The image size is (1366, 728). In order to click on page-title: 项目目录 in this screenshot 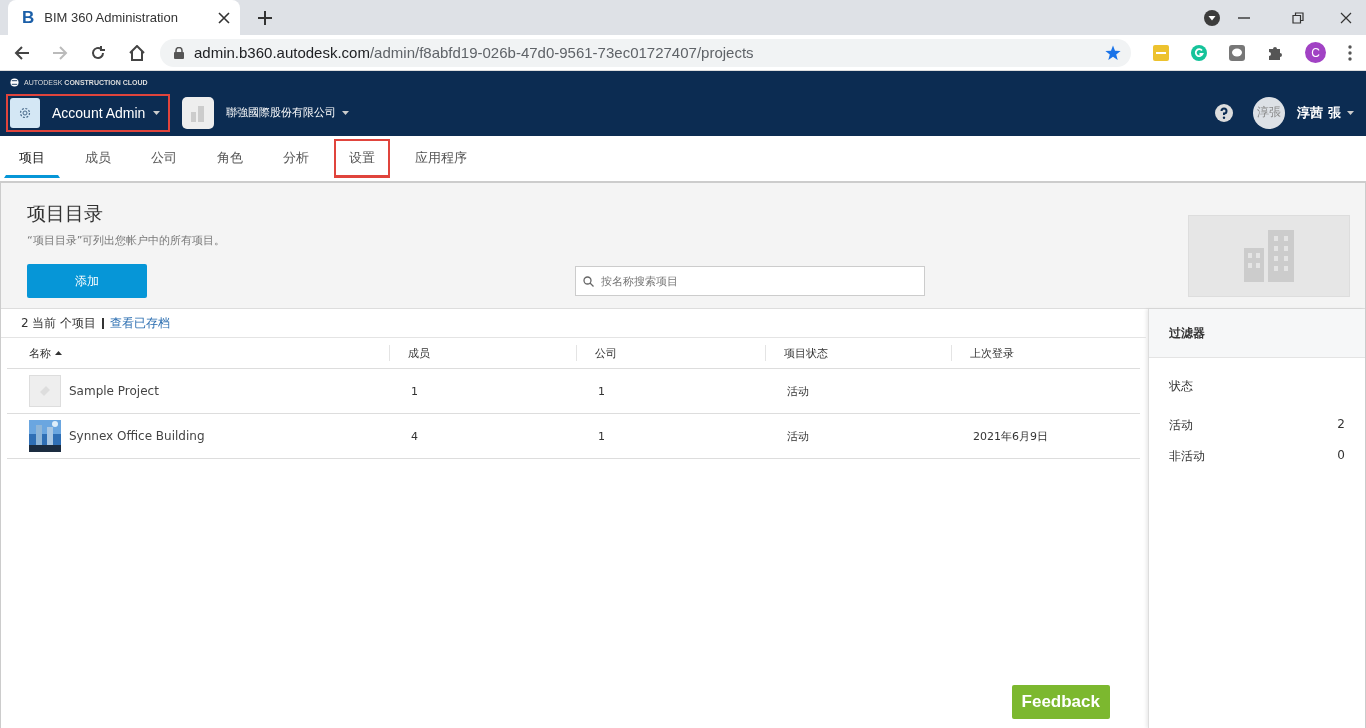, I will do `click(65, 213)`.